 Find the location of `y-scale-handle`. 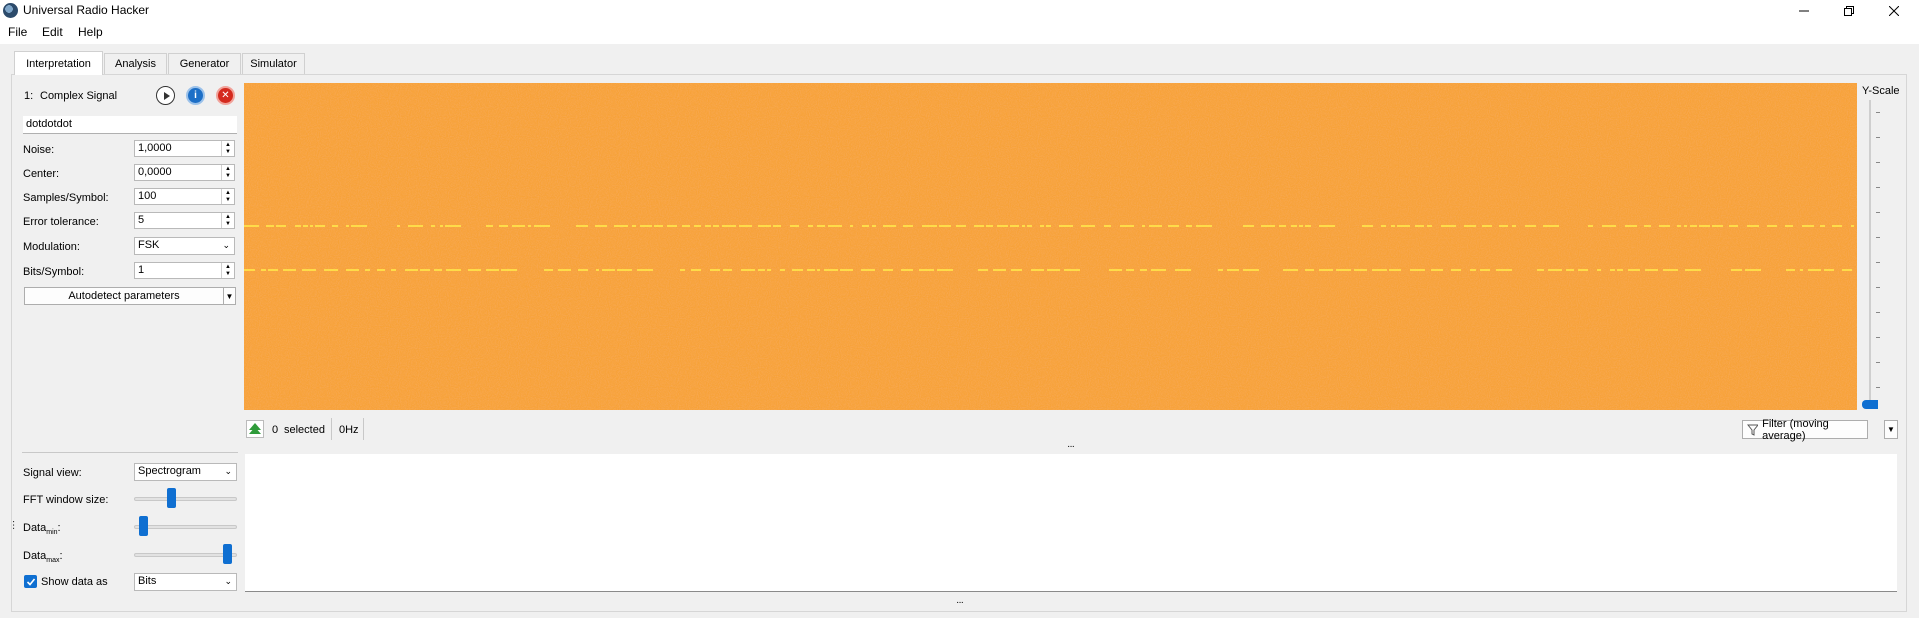

y-scale-handle is located at coordinates (1870, 404).